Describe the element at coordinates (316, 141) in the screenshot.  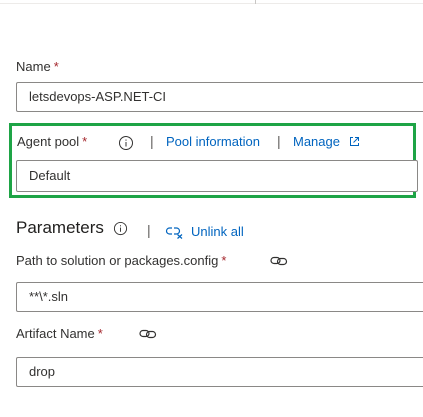
I see `manage-link: Manage` at that location.